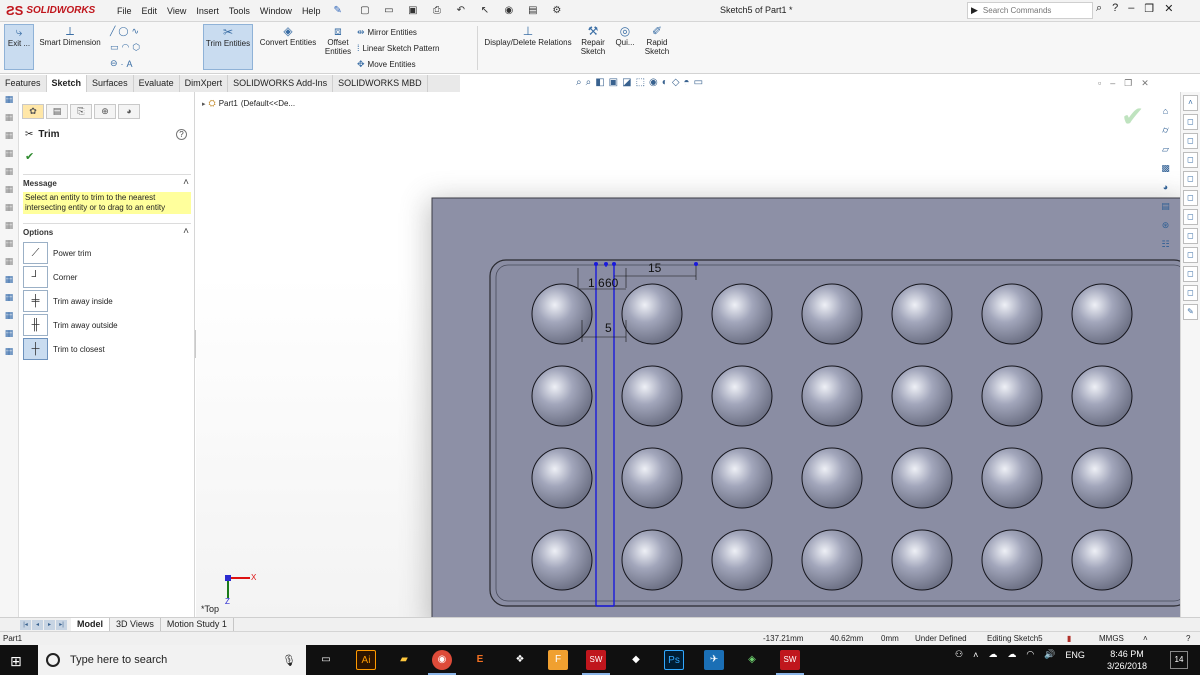  Describe the element at coordinates (105, 111) in the screenshot. I see `dimxpert-manager-tab: ⊕` at that location.